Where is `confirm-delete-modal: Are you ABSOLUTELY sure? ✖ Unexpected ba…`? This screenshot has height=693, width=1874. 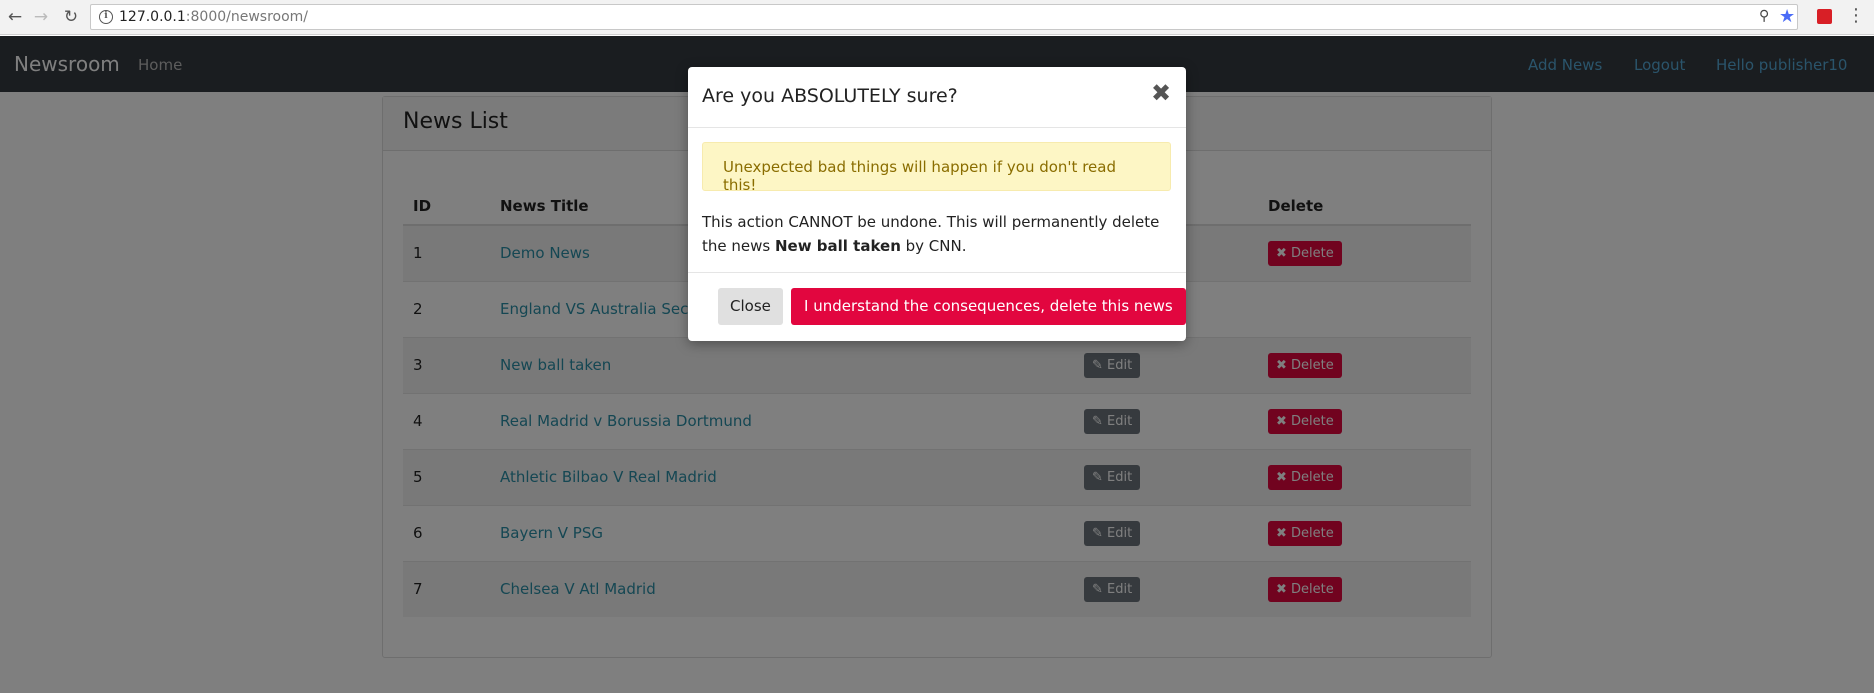
confirm-delete-modal: Are you ABSOLUTELY sure? ✖ Unexpected ba… is located at coordinates (937, 204).